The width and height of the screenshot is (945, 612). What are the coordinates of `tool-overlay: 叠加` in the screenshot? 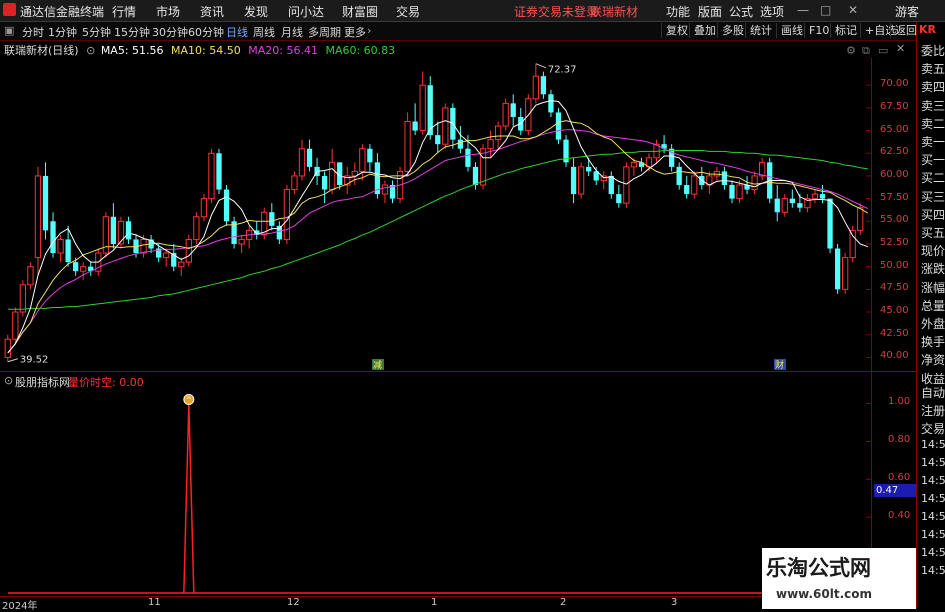 It's located at (704, 30).